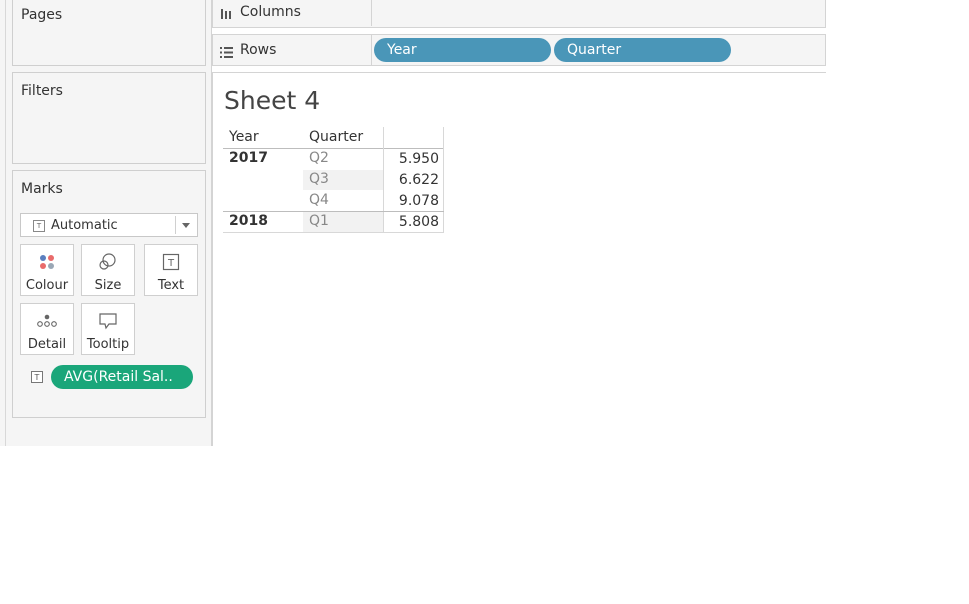 This screenshot has height=604, width=969. I want to click on value-column-border, so click(443, 190).